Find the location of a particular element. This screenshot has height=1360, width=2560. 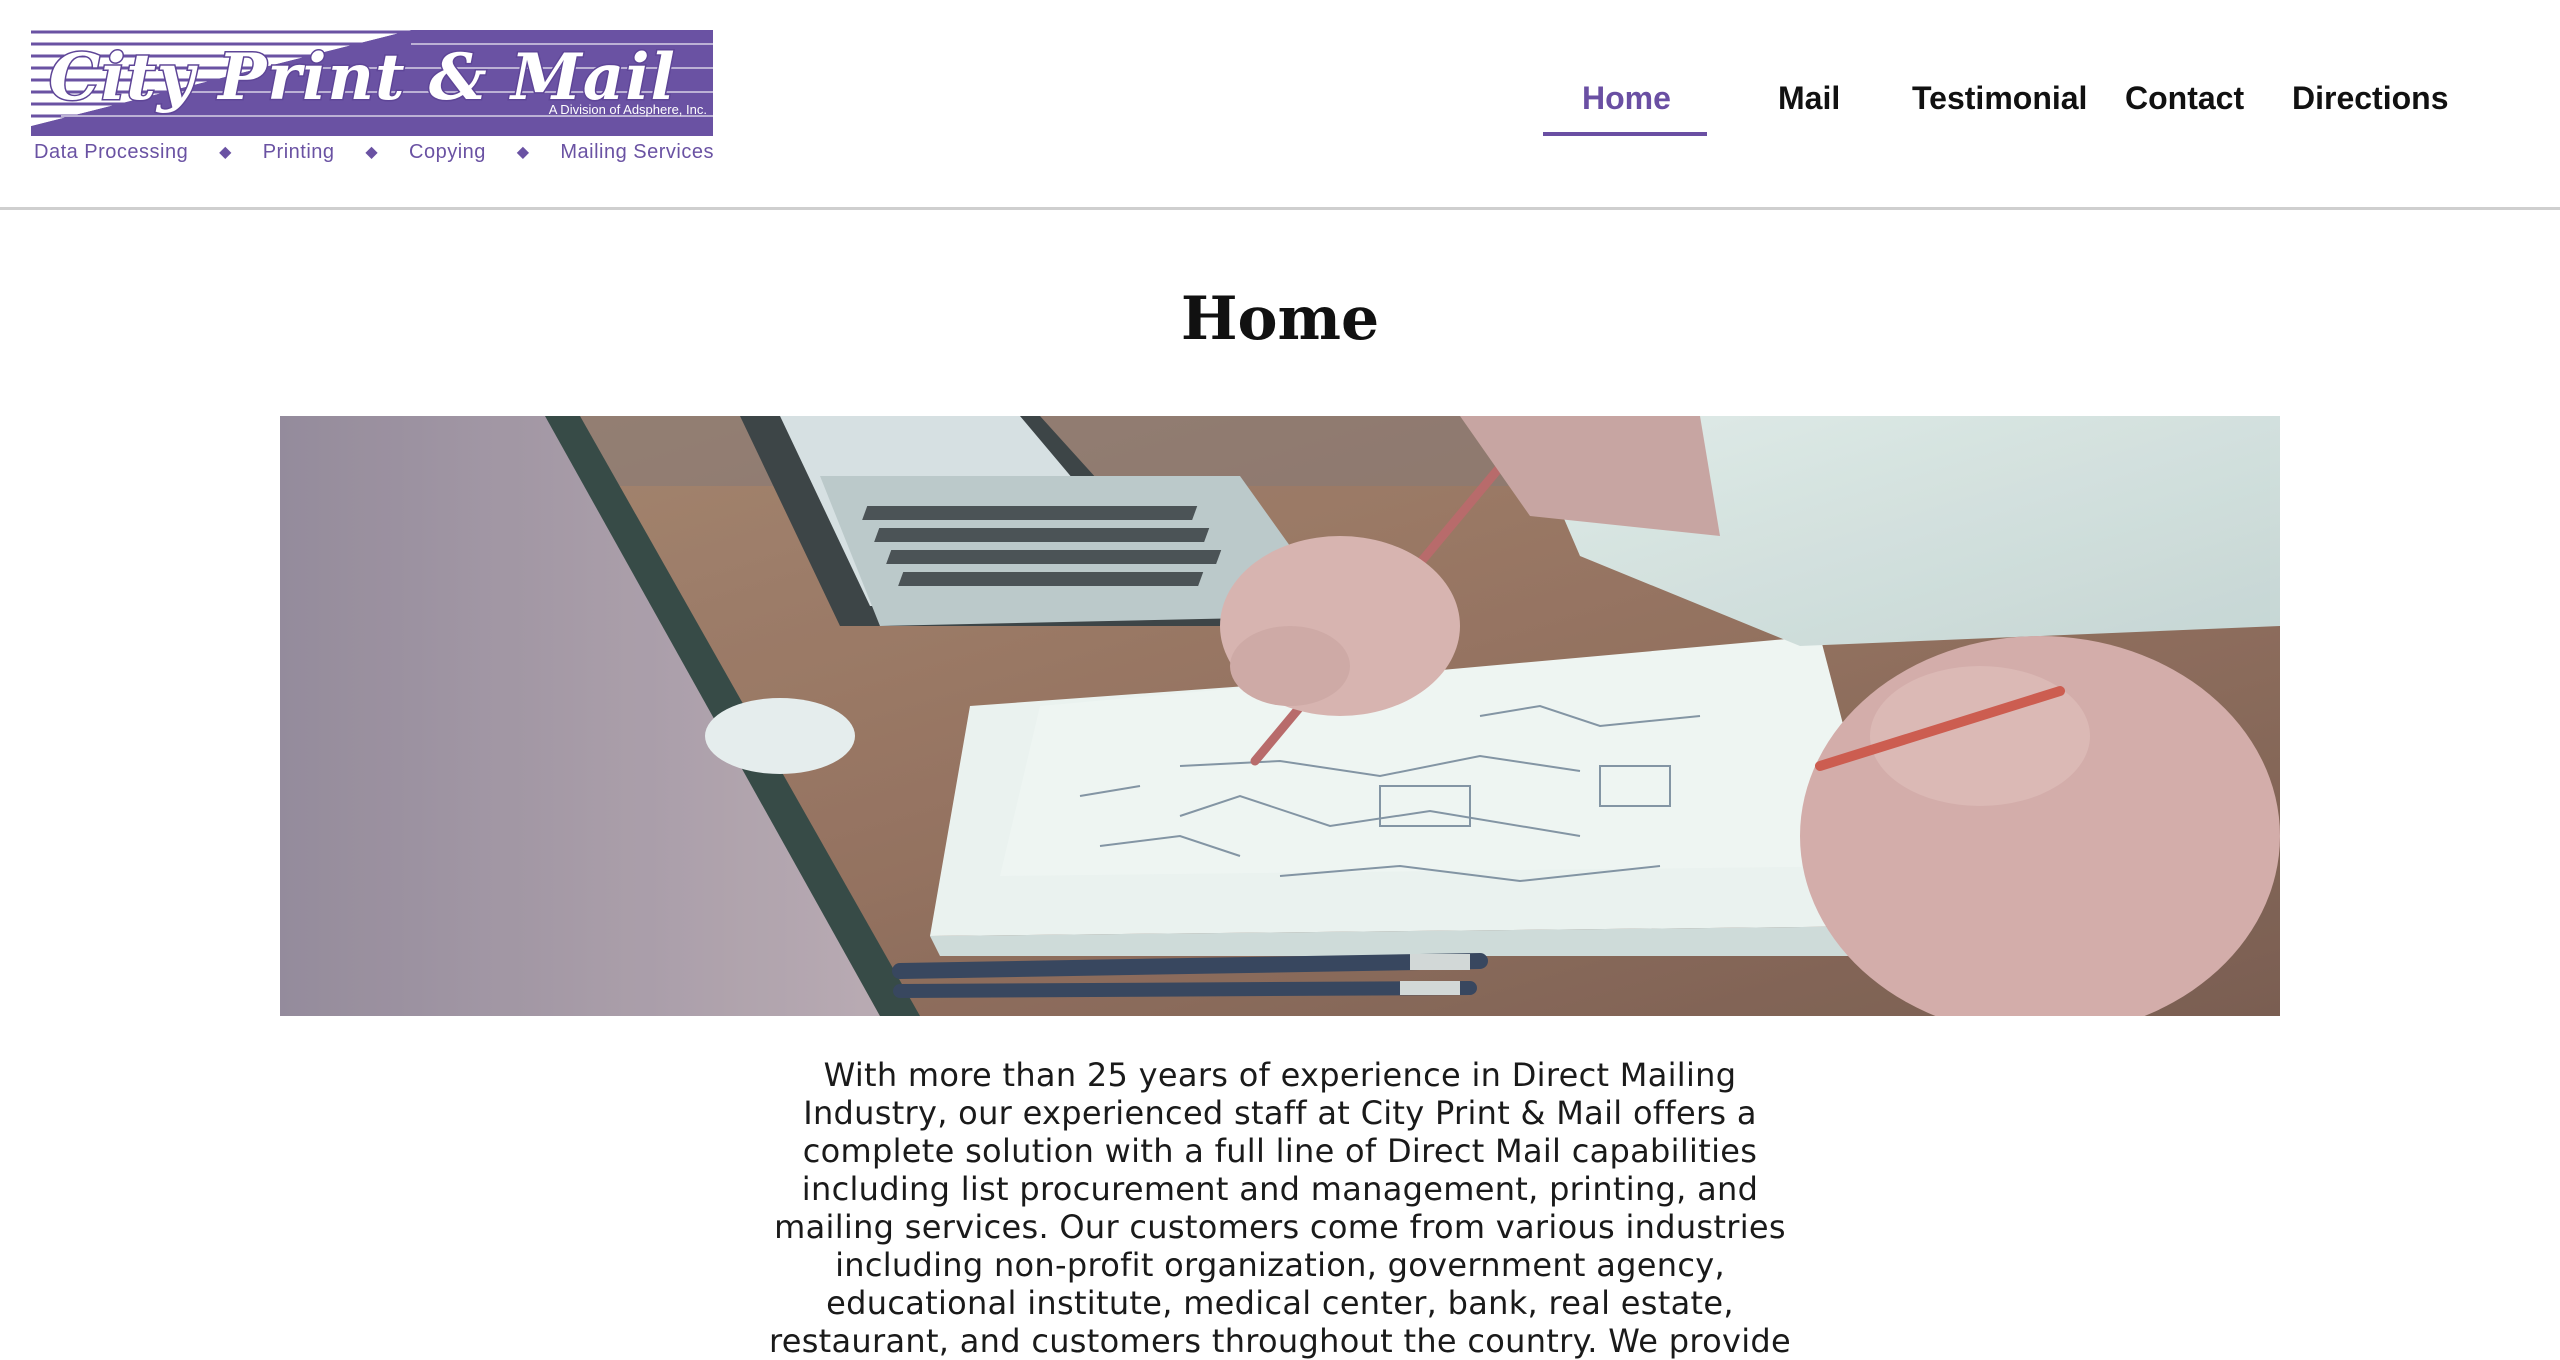

page-title: Home is located at coordinates (1280, 319).